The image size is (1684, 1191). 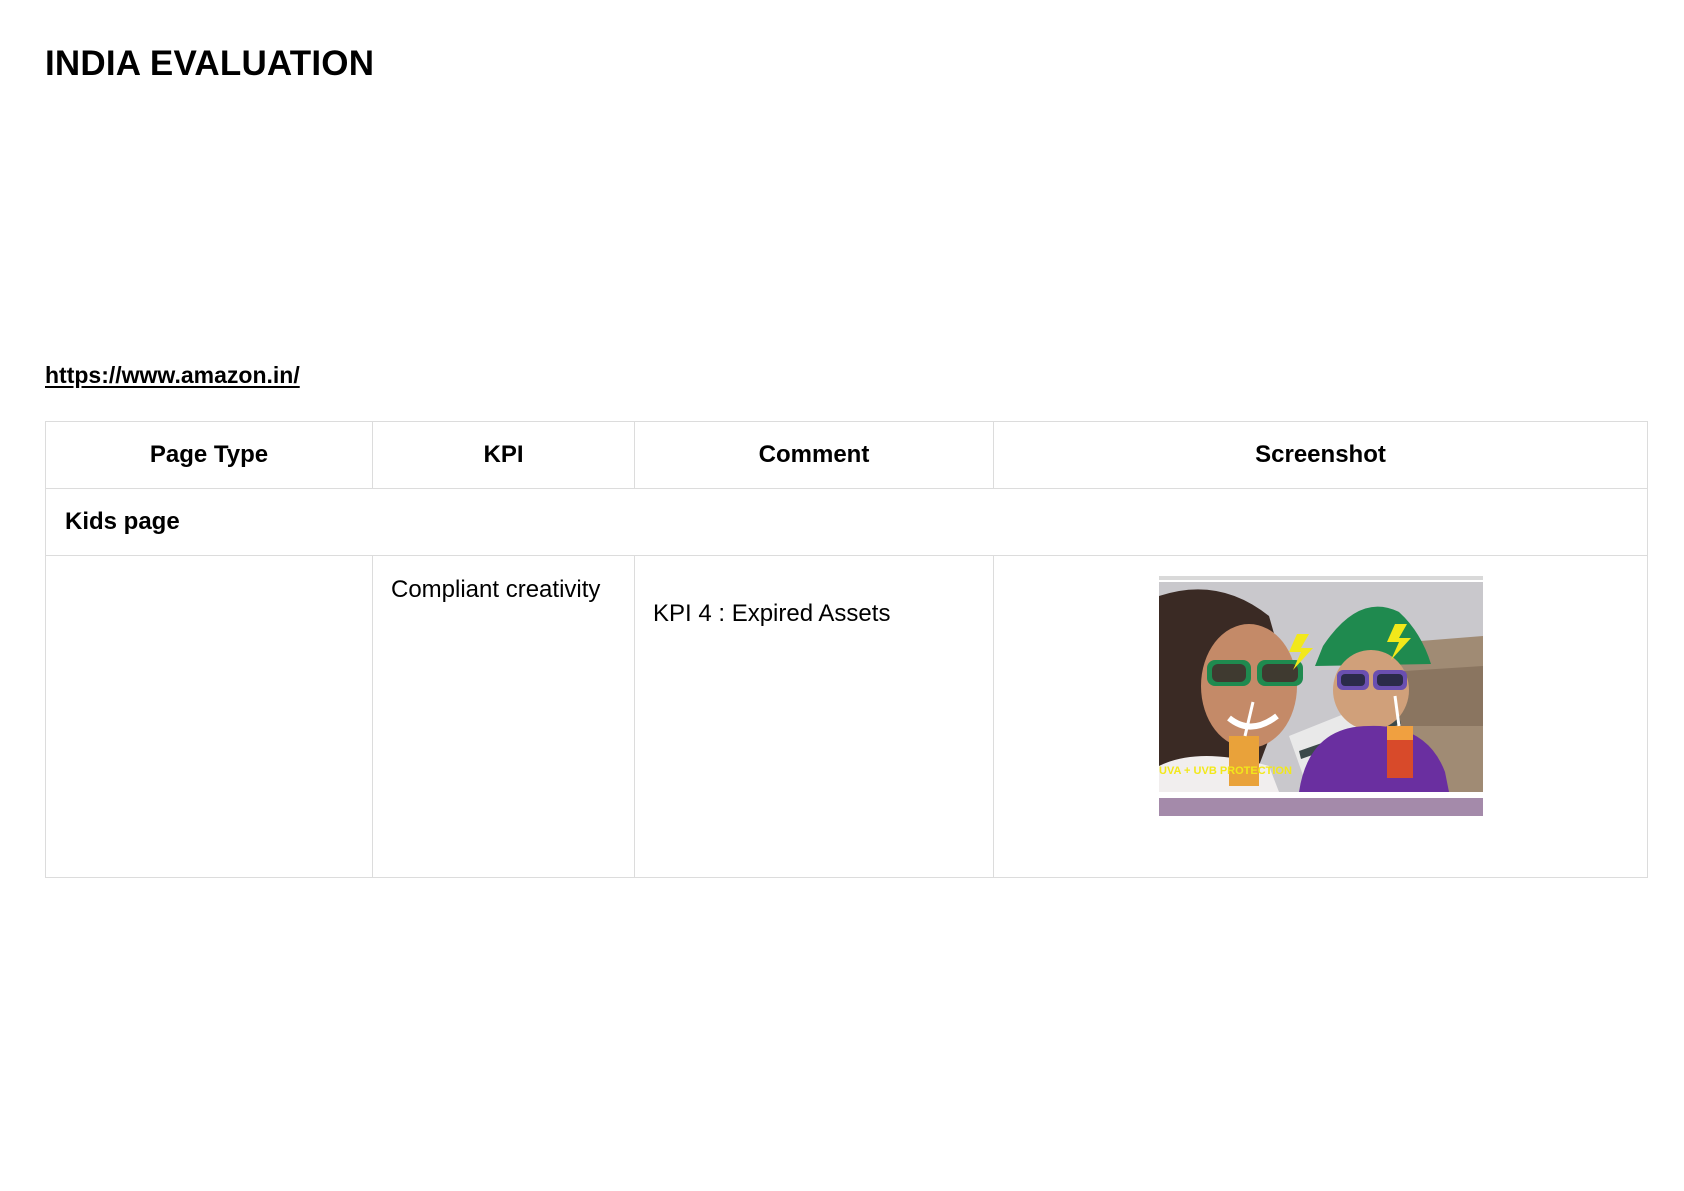 What do you see at coordinates (1320, 455) in the screenshot?
I see `column-header-screenshot: Screenshot` at bounding box center [1320, 455].